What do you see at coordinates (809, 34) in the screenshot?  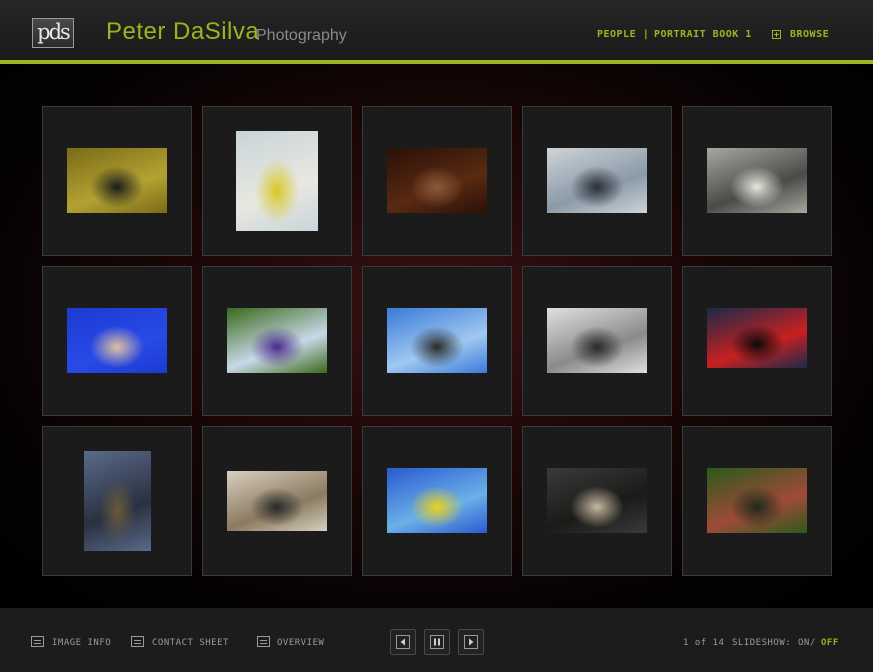 I see `browse-link: BROWSE` at bounding box center [809, 34].